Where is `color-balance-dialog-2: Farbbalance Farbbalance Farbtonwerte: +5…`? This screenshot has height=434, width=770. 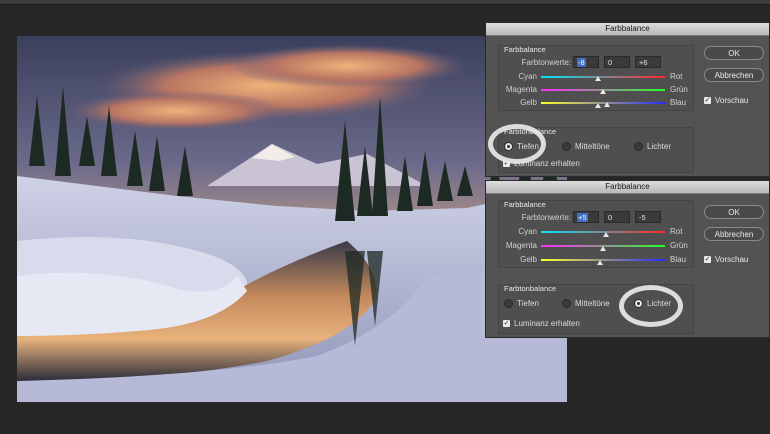 color-balance-dialog-2: Farbbalance Farbbalance Farbtonwerte: +5… is located at coordinates (627, 259).